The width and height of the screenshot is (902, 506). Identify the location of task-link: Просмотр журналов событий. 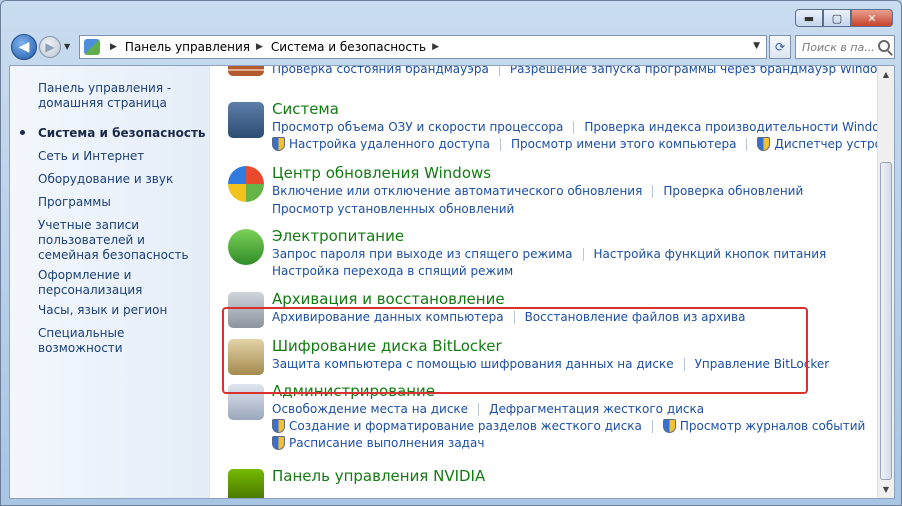
(764, 426).